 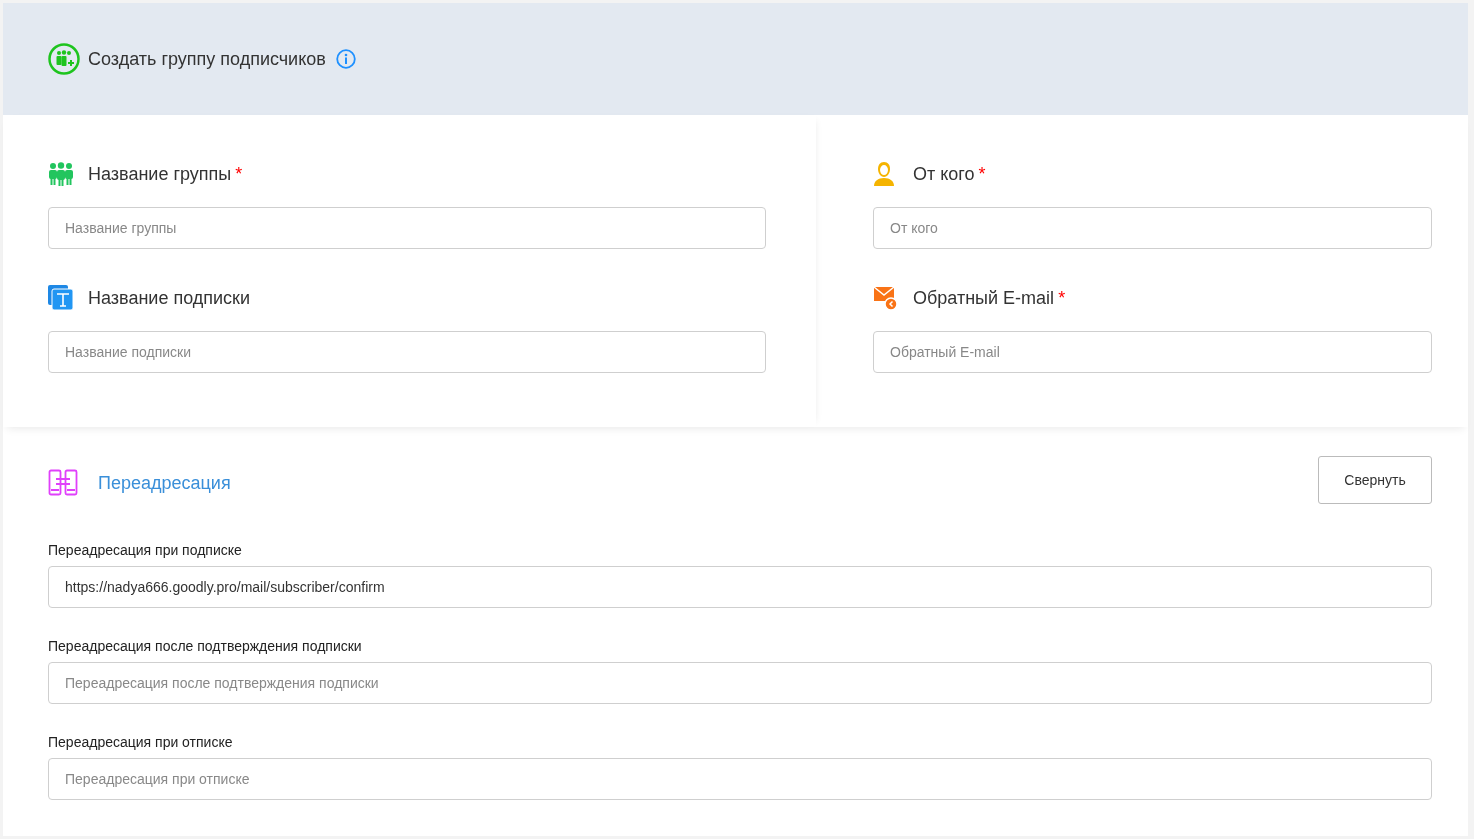 I want to click on text-field: От кого, so click(x=1152, y=228).